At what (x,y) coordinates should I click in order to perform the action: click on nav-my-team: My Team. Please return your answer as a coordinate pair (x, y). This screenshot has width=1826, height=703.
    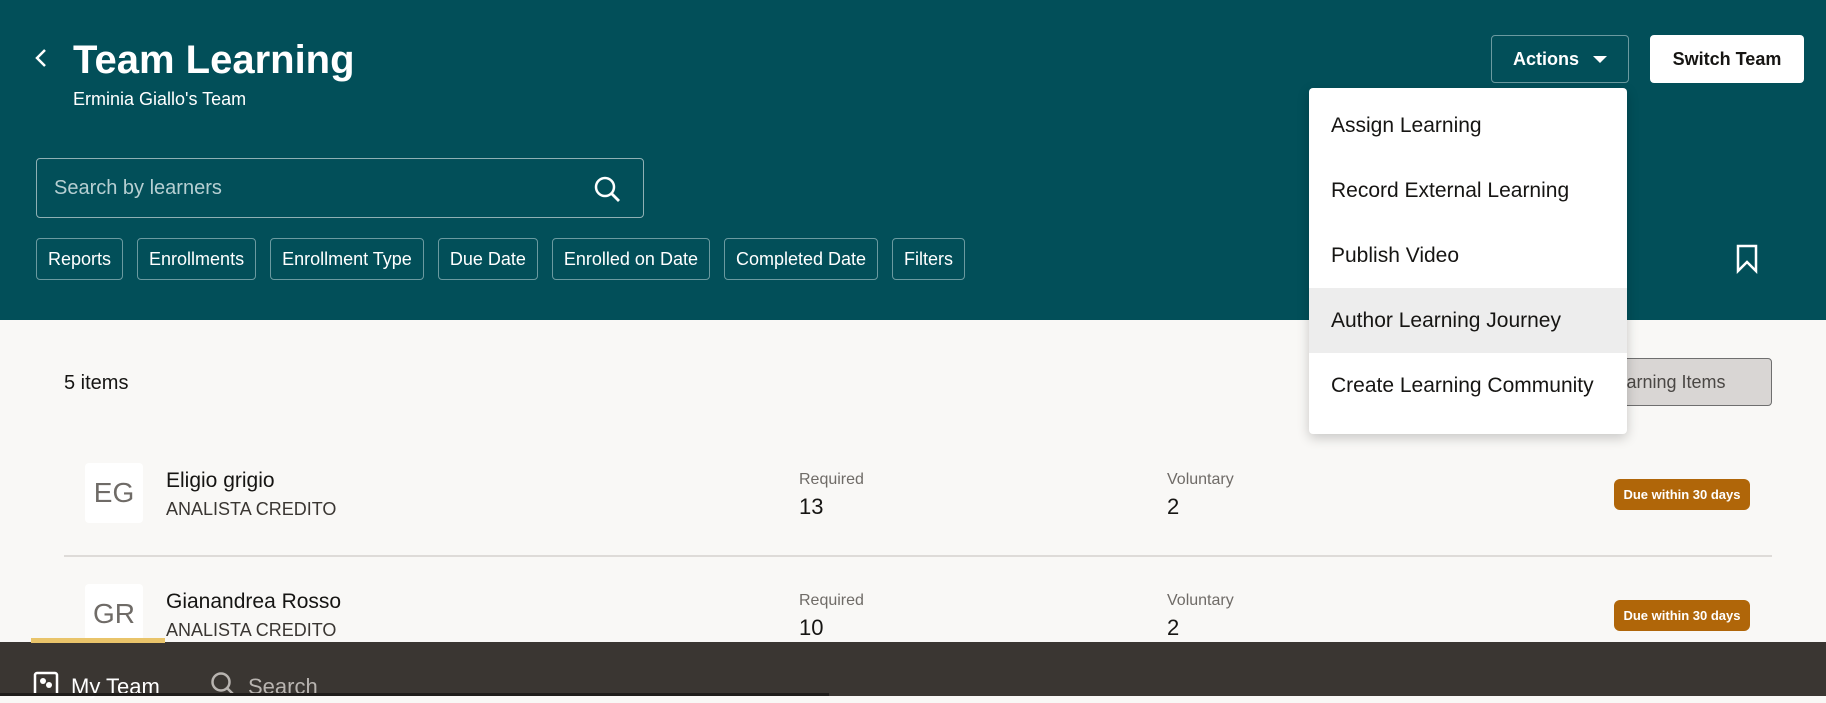
    Looking at the image, I should click on (96, 687).